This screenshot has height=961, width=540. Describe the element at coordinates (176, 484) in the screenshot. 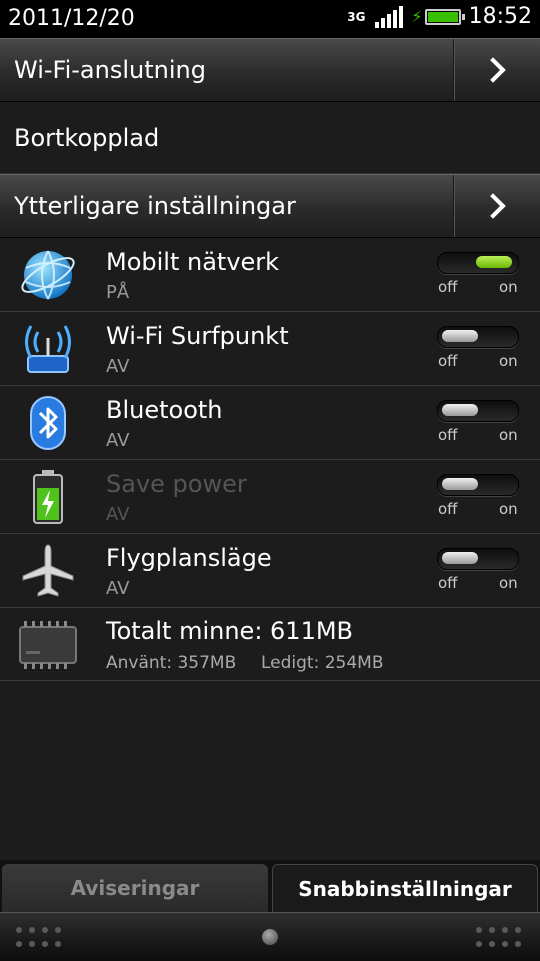

I see `setting-title: Save power` at that location.